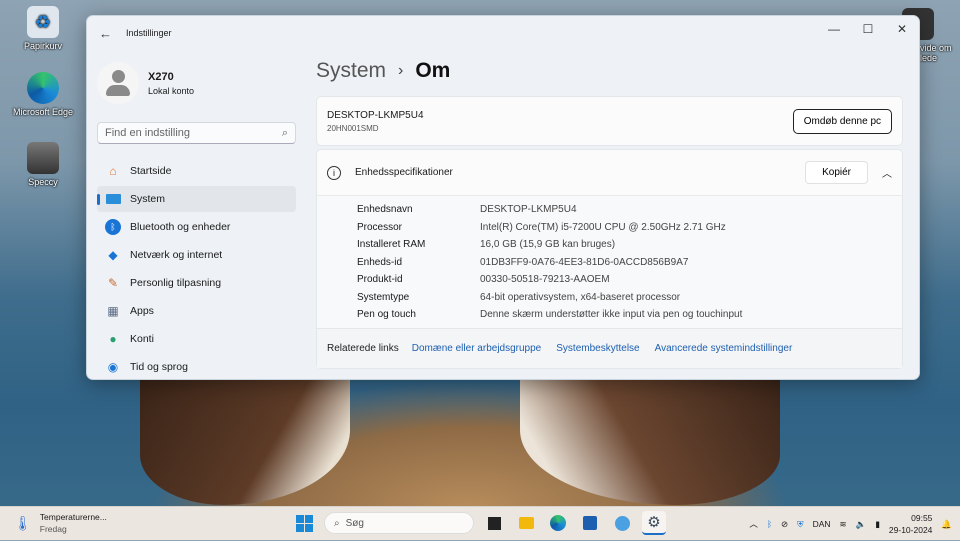 The height and width of the screenshot is (541, 960). Describe the element at coordinates (558, 523) in the screenshot. I see `edge-taskbar-icon` at that location.